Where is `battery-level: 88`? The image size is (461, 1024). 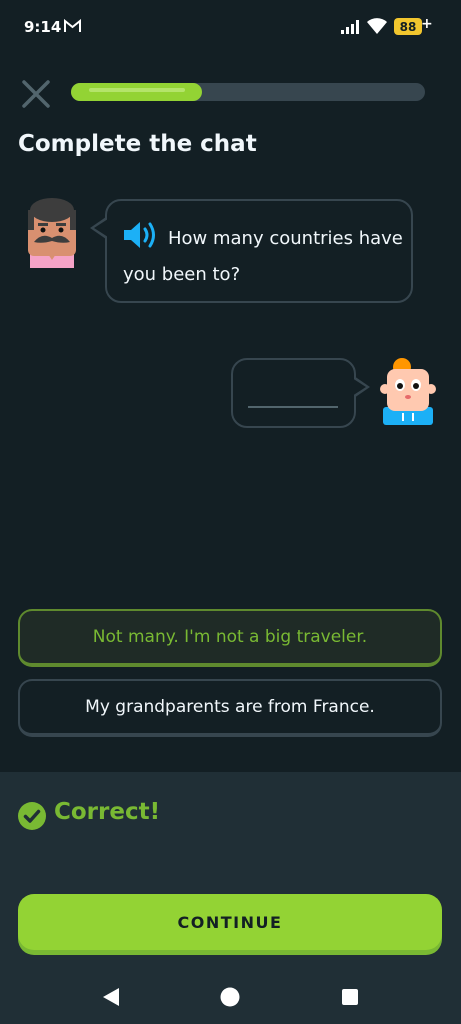
battery-level: 88 is located at coordinates (408, 26).